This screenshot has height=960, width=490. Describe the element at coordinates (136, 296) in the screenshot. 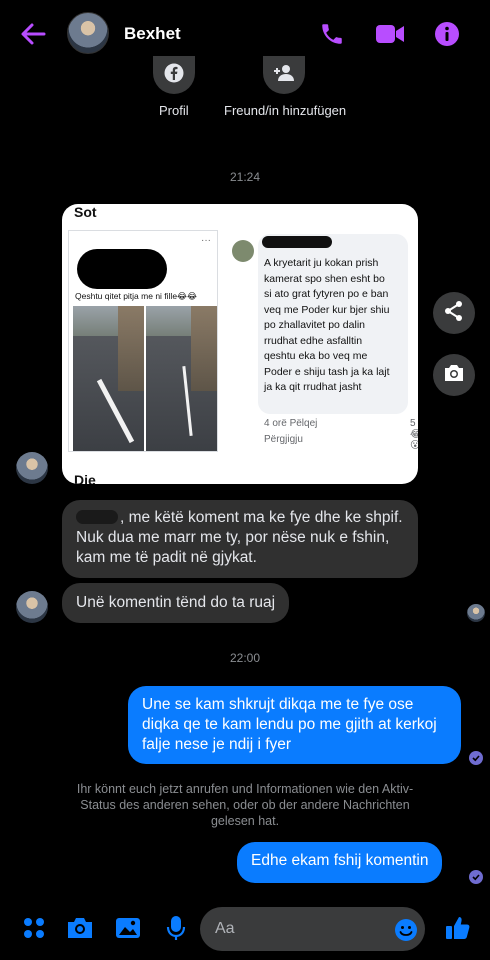

I see `post-caption: Qeshtu qitet pitja me ni fille😂😂` at that location.